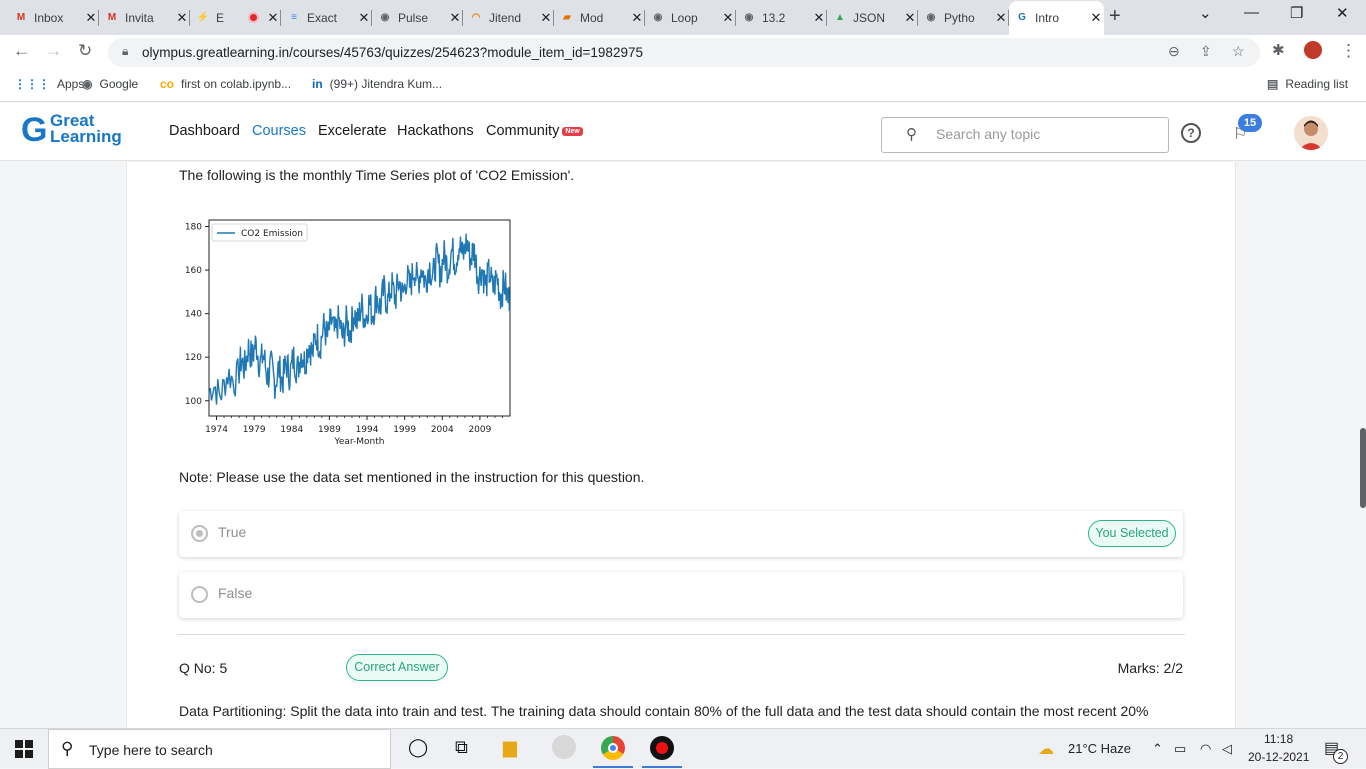 The image size is (1366, 769). What do you see at coordinates (203, 668) in the screenshot?
I see `question-number: Q No: 5` at bounding box center [203, 668].